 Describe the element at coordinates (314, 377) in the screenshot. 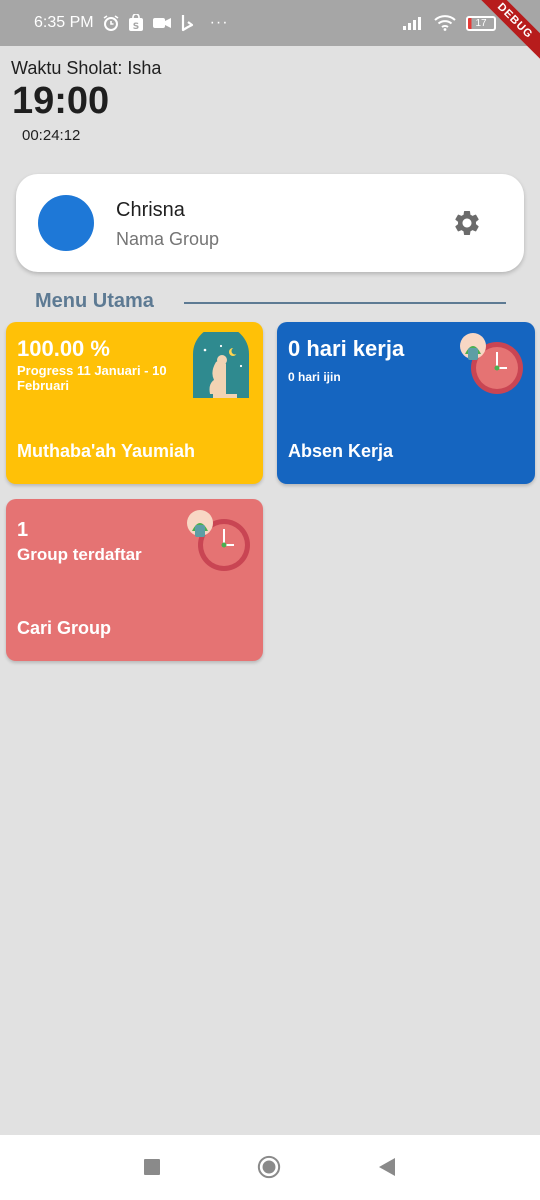

I see `tile-leave-days: 0 hari ijin` at that location.